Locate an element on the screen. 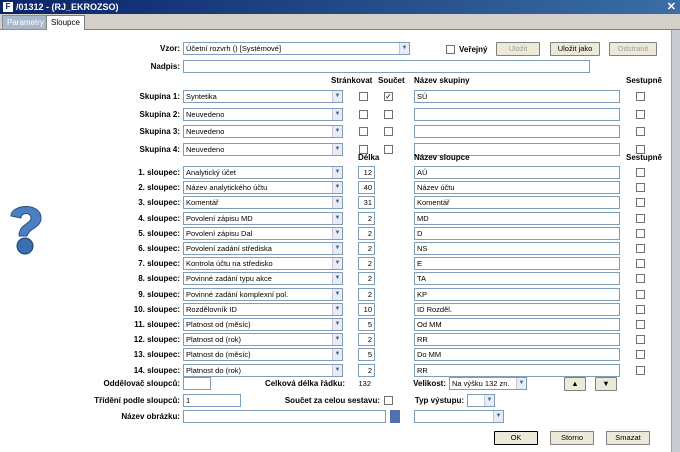  column-select: Povinné zadání komplexní pol. ▼ is located at coordinates (263, 294).